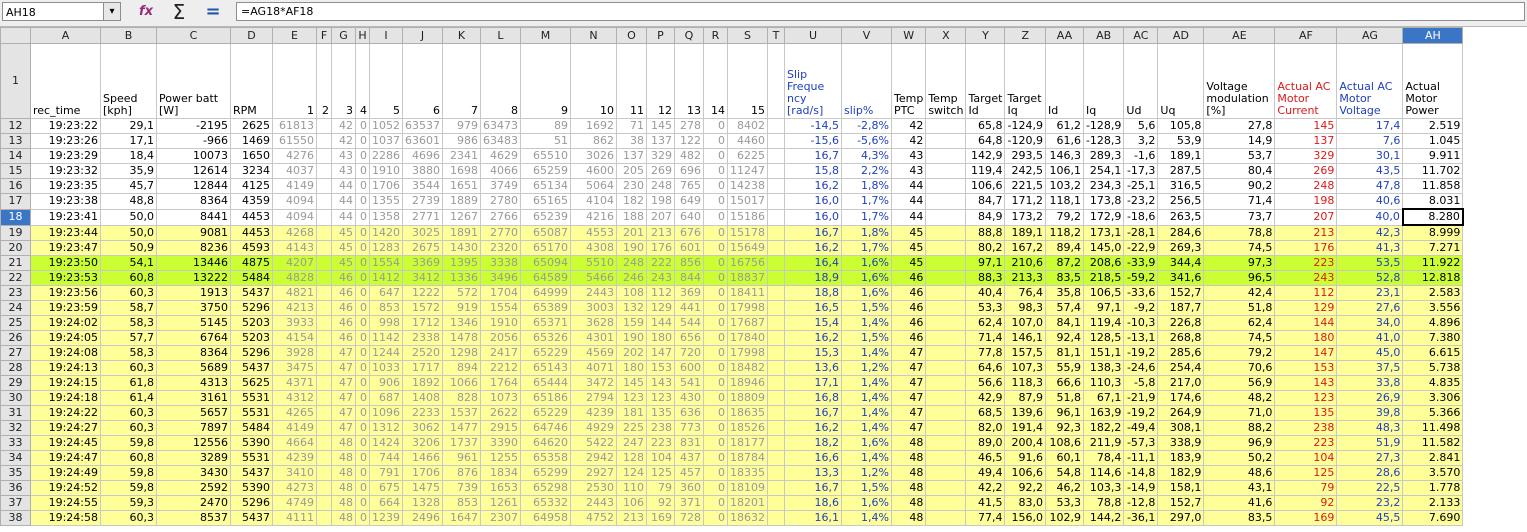 The width and height of the screenshot is (1527, 532). What do you see at coordinates (1239, 428) in the screenshot?
I see `cell-ae: 88,2` at bounding box center [1239, 428].